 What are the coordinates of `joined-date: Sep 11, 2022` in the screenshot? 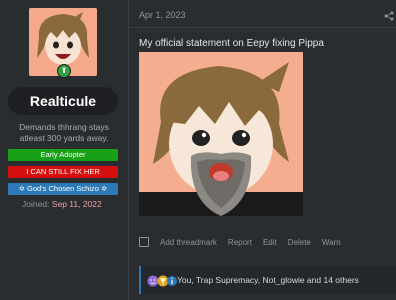 It's located at (76, 204).